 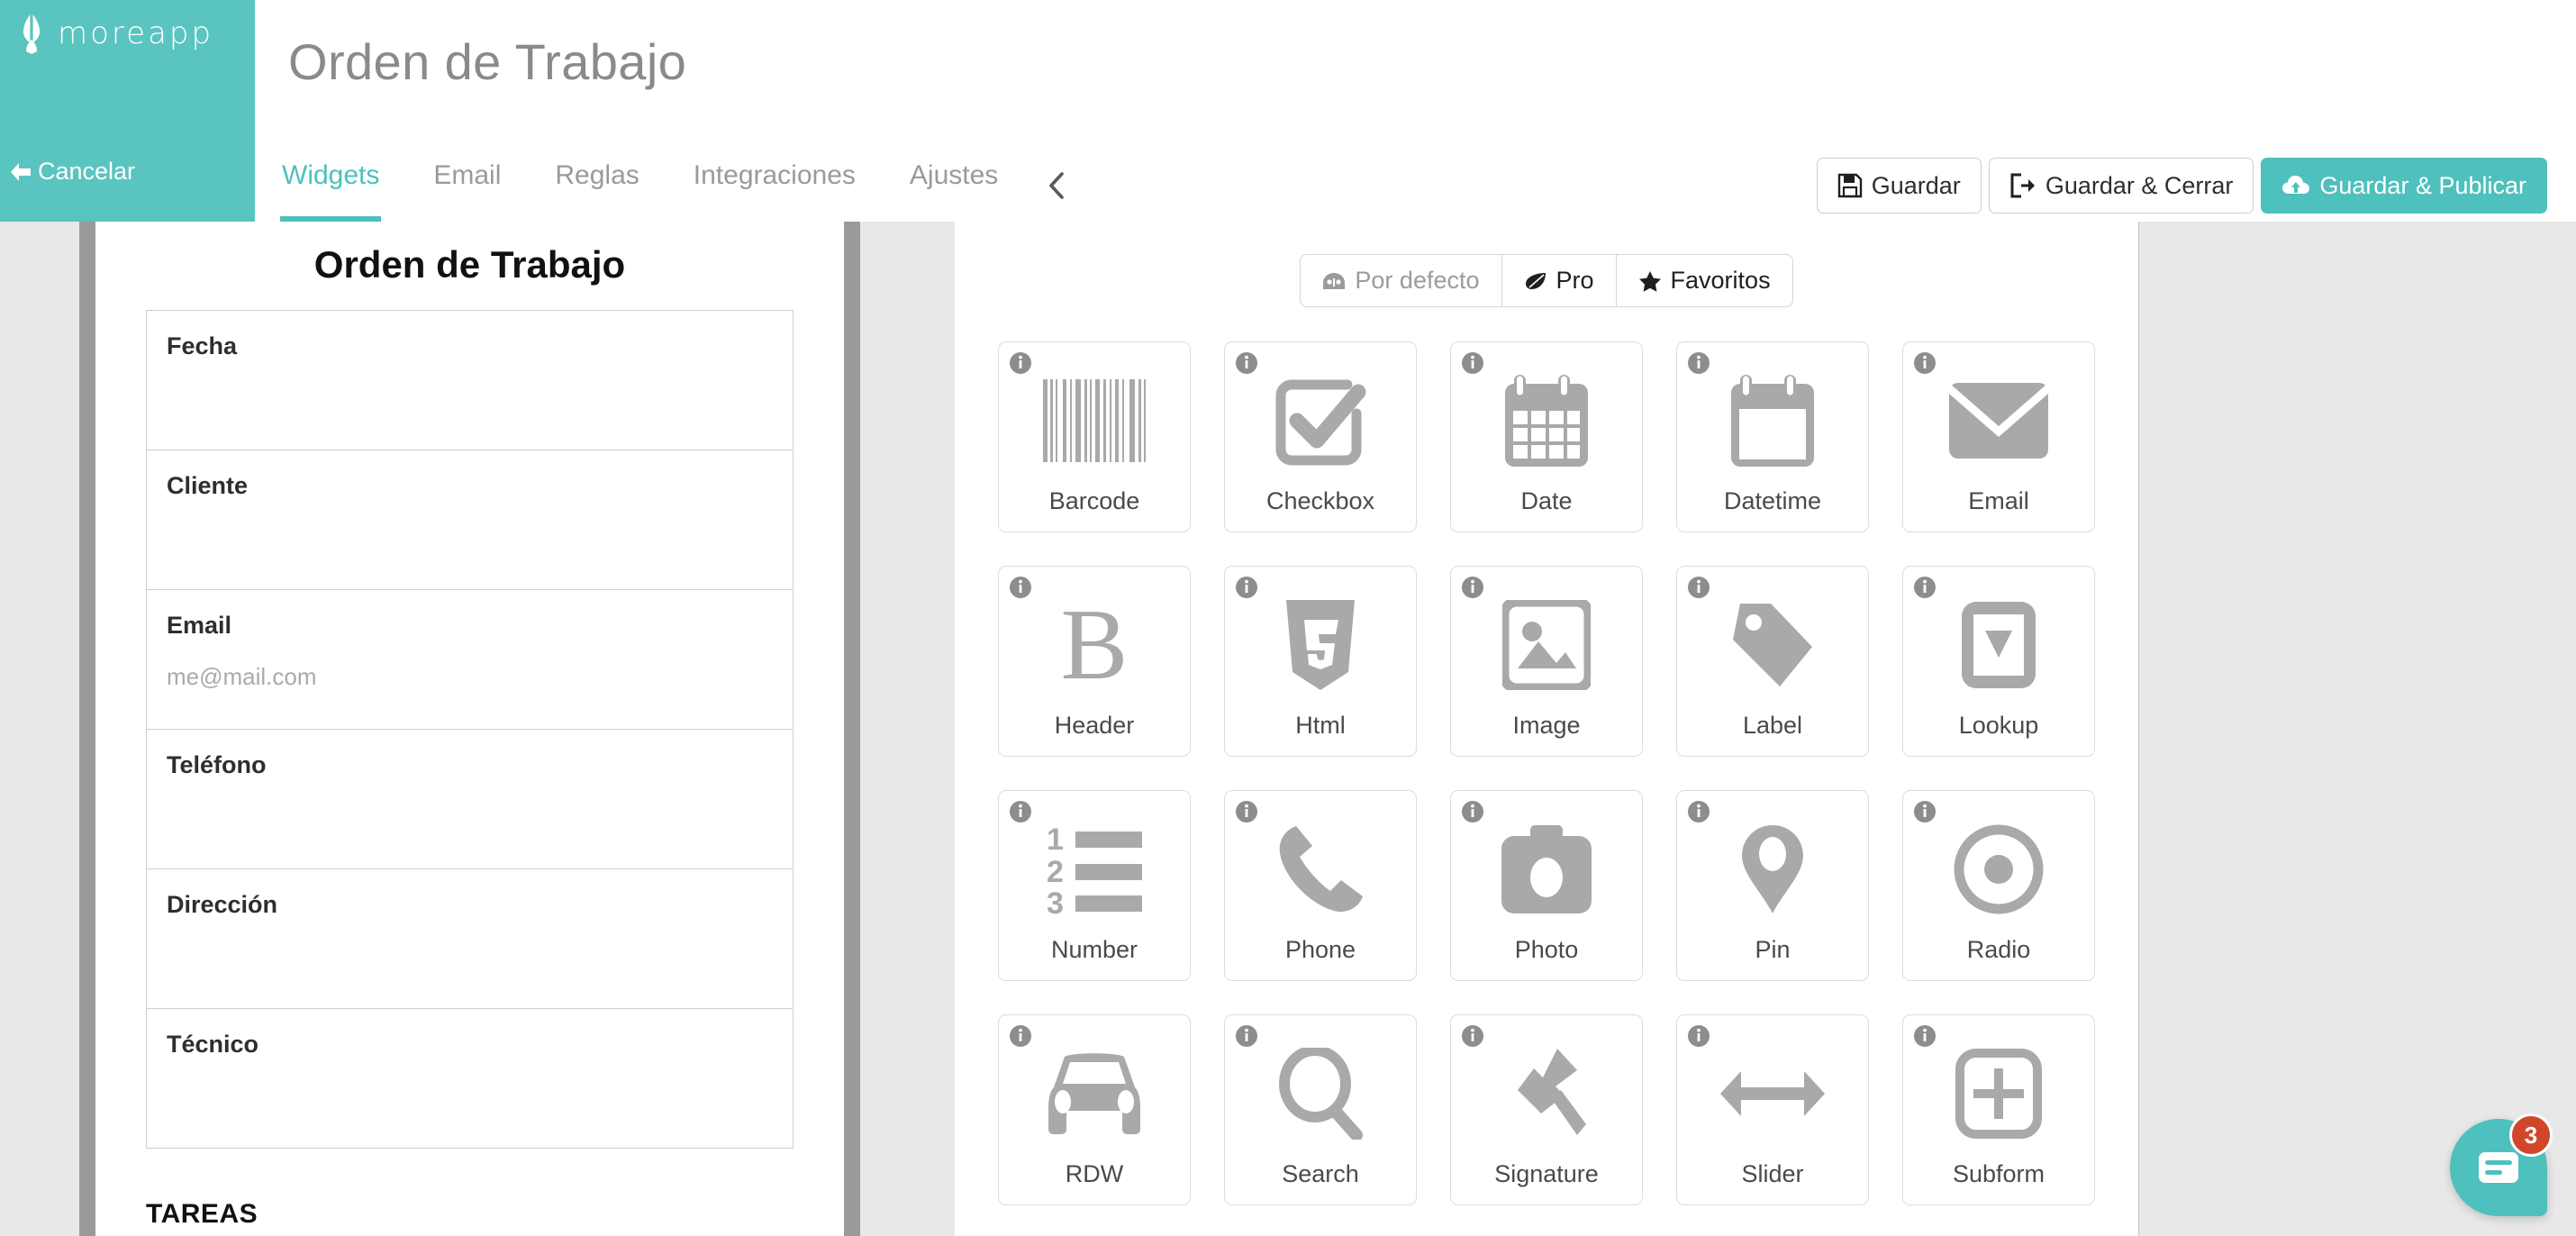 What do you see at coordinates (1998, 725) in the screenshot?
I see `widget-label: Lookup` at bounding box center [1998, 725].